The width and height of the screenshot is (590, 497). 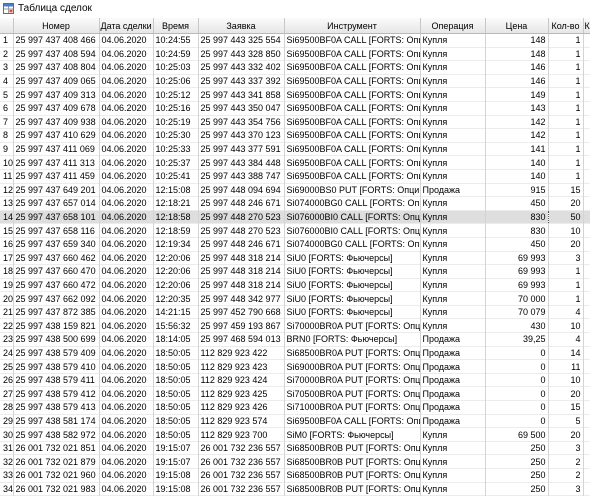 I want to click on cell-index: 14, so click(x=7, y=217).